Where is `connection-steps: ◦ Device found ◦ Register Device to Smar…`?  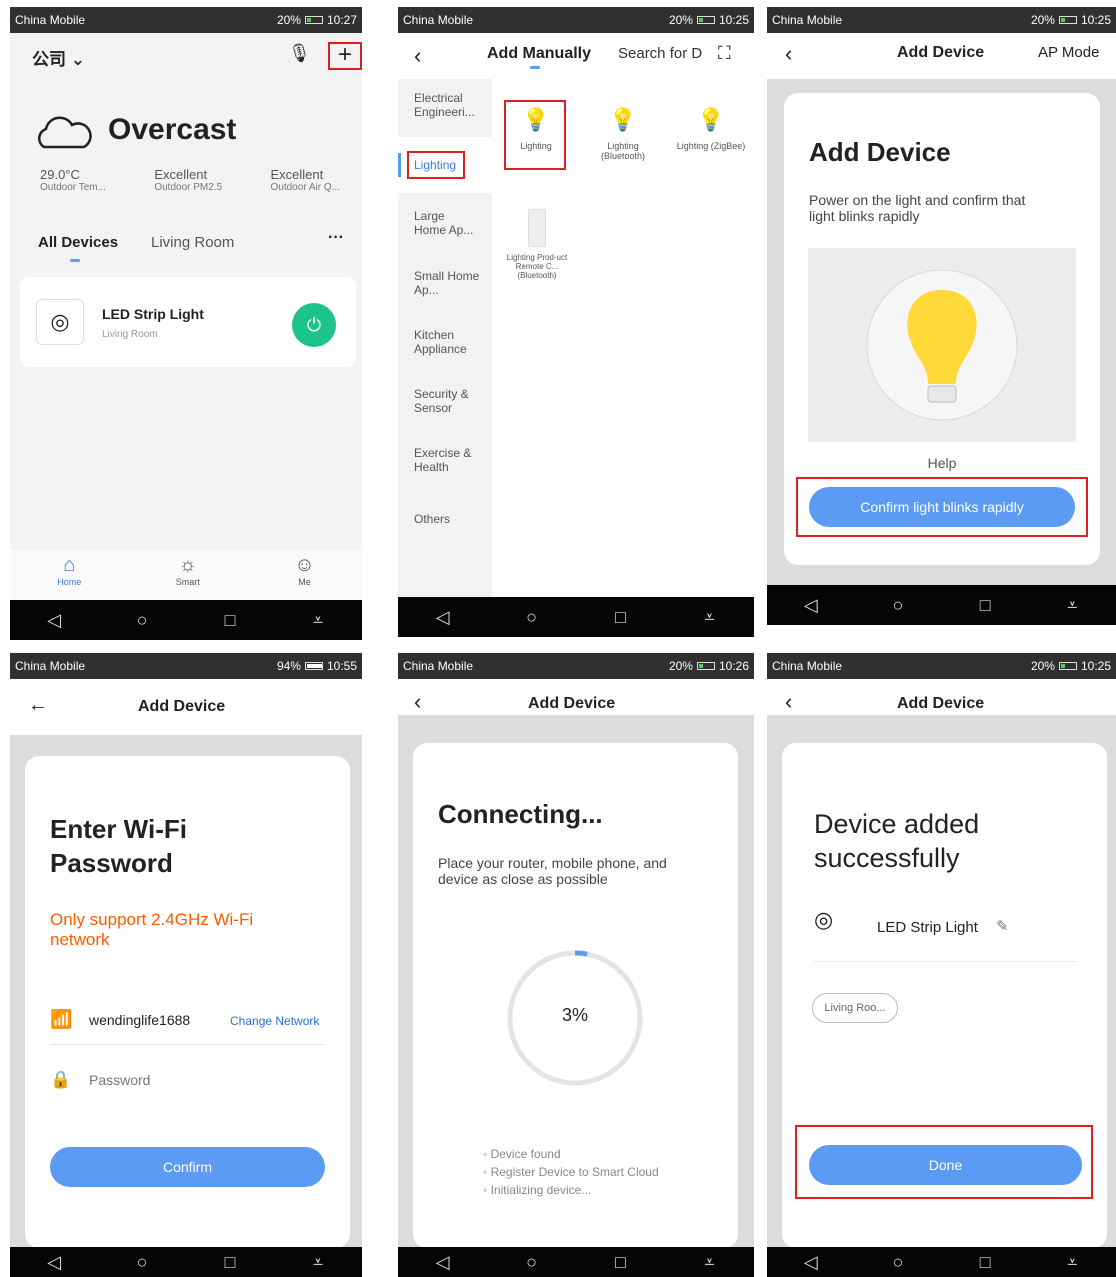
connection-steps: ◦ Device found ◦ Register Device to Smar… is located at coordinates (571, 1172).